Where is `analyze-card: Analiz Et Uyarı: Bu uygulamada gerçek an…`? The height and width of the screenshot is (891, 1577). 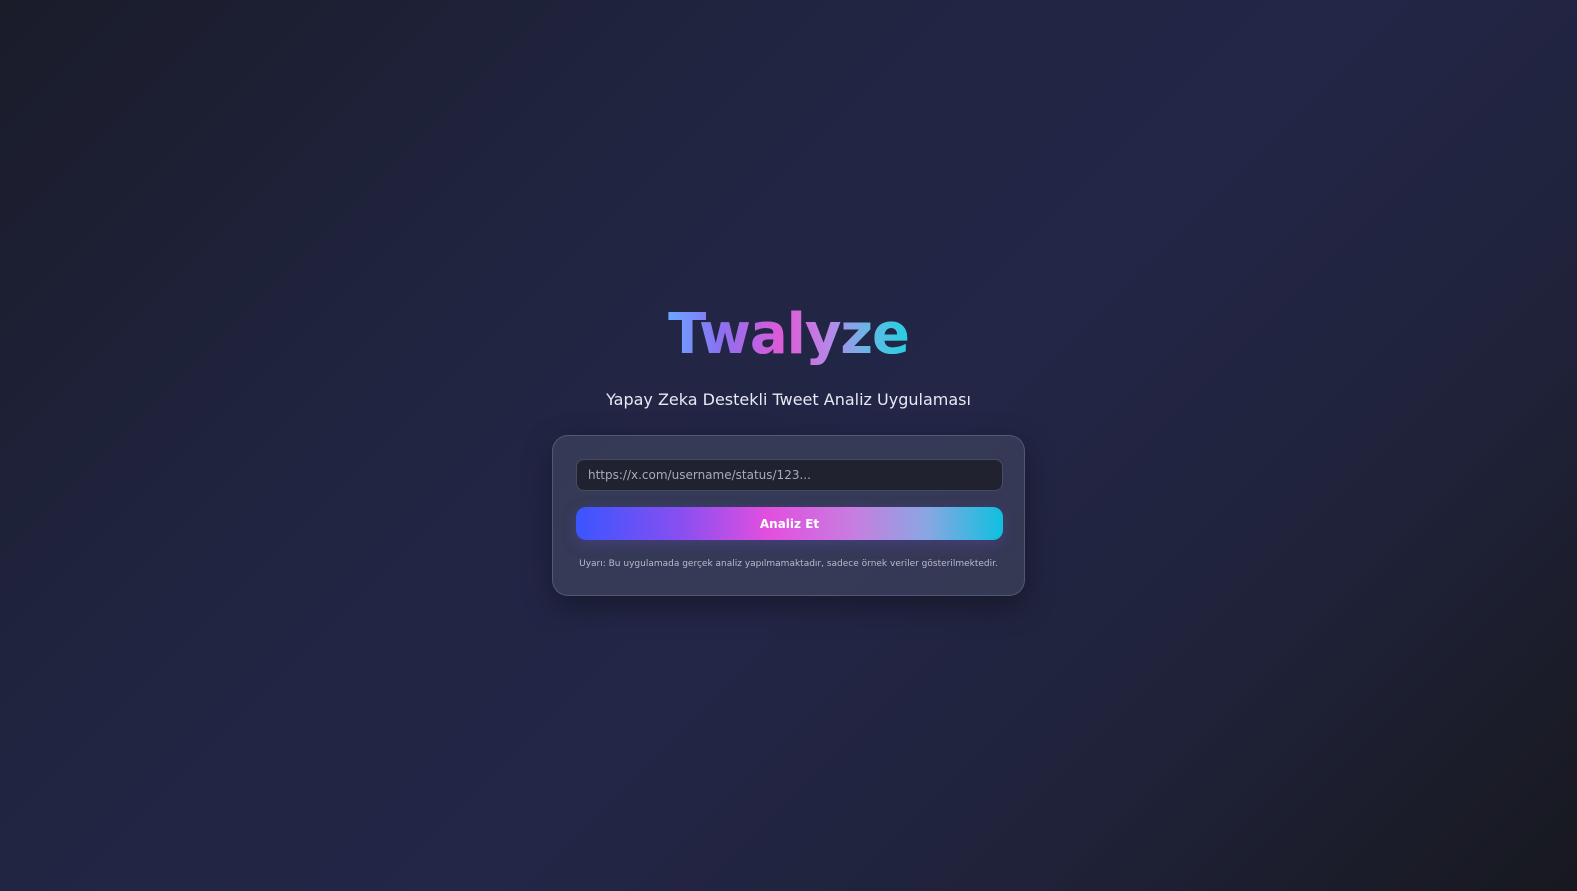
analyze-card: Analiz Et Uyarı: Bu uygulamada gerçek an… is located at coordinates (788, 515).